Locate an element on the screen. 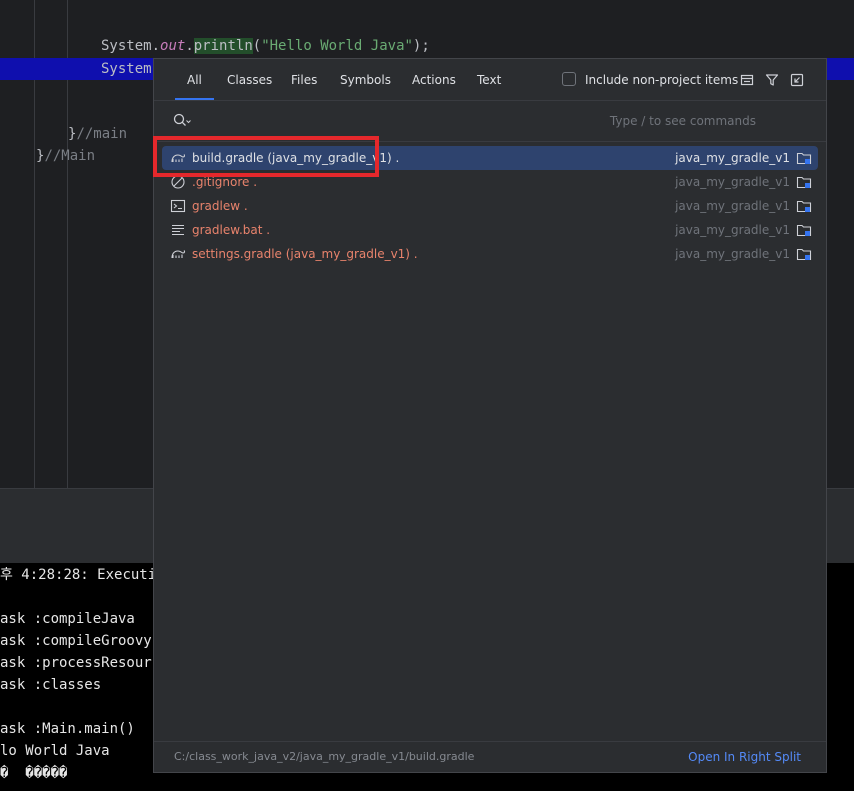  list-item: gradlew . java_my_gradle_v1 is located at coordinates (490, 206).